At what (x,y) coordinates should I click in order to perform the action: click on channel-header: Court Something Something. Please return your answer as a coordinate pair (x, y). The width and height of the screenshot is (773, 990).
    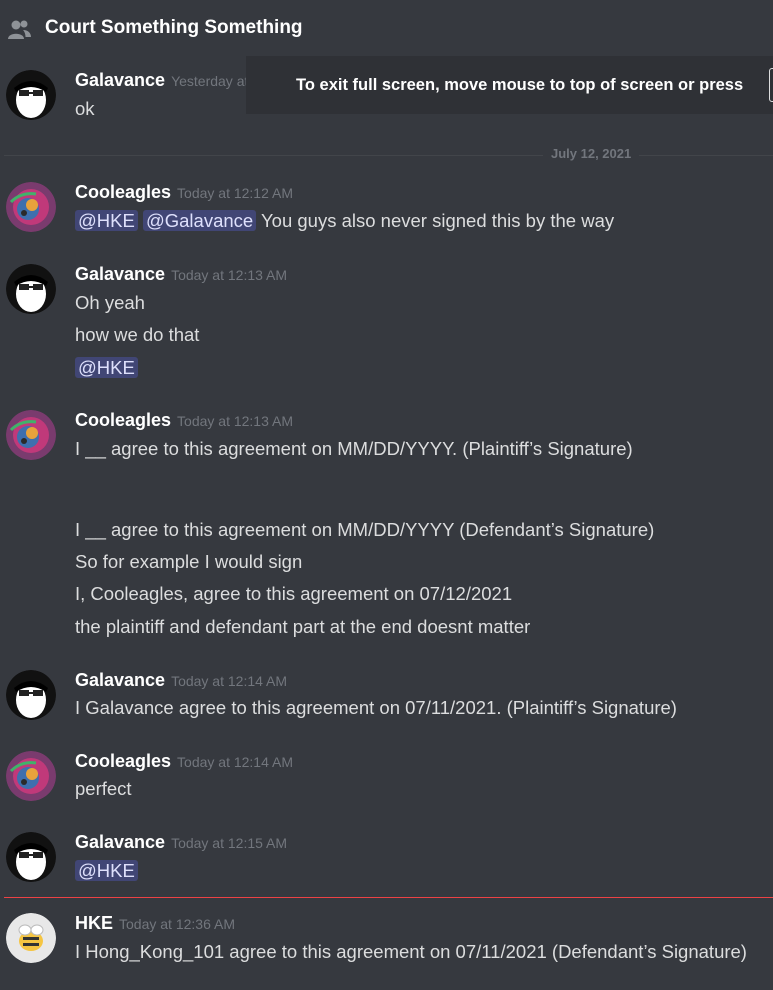
    Looking at the image, I should click on (386, 30).